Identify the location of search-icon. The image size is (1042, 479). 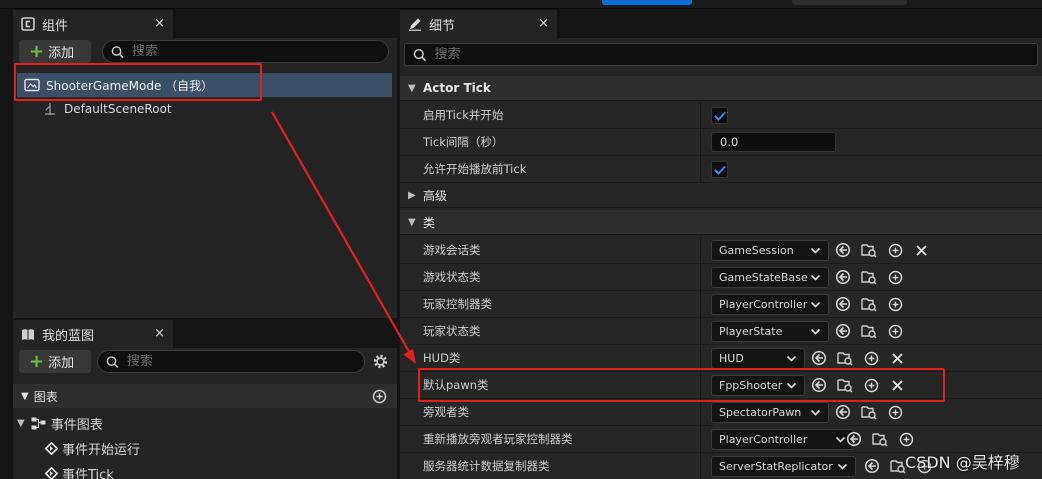
(112, 361).